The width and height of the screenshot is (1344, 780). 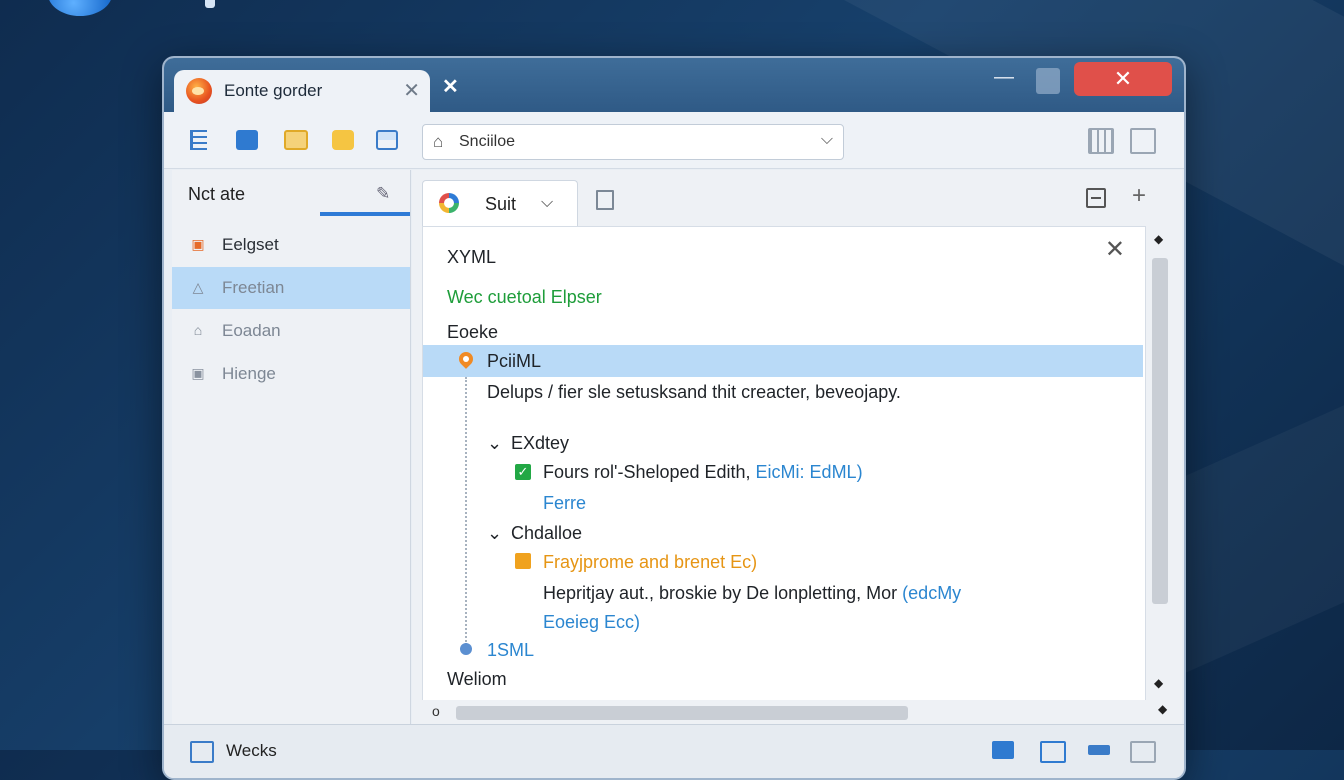 I want to click on chat-icon, so click(x=1099, y=750).